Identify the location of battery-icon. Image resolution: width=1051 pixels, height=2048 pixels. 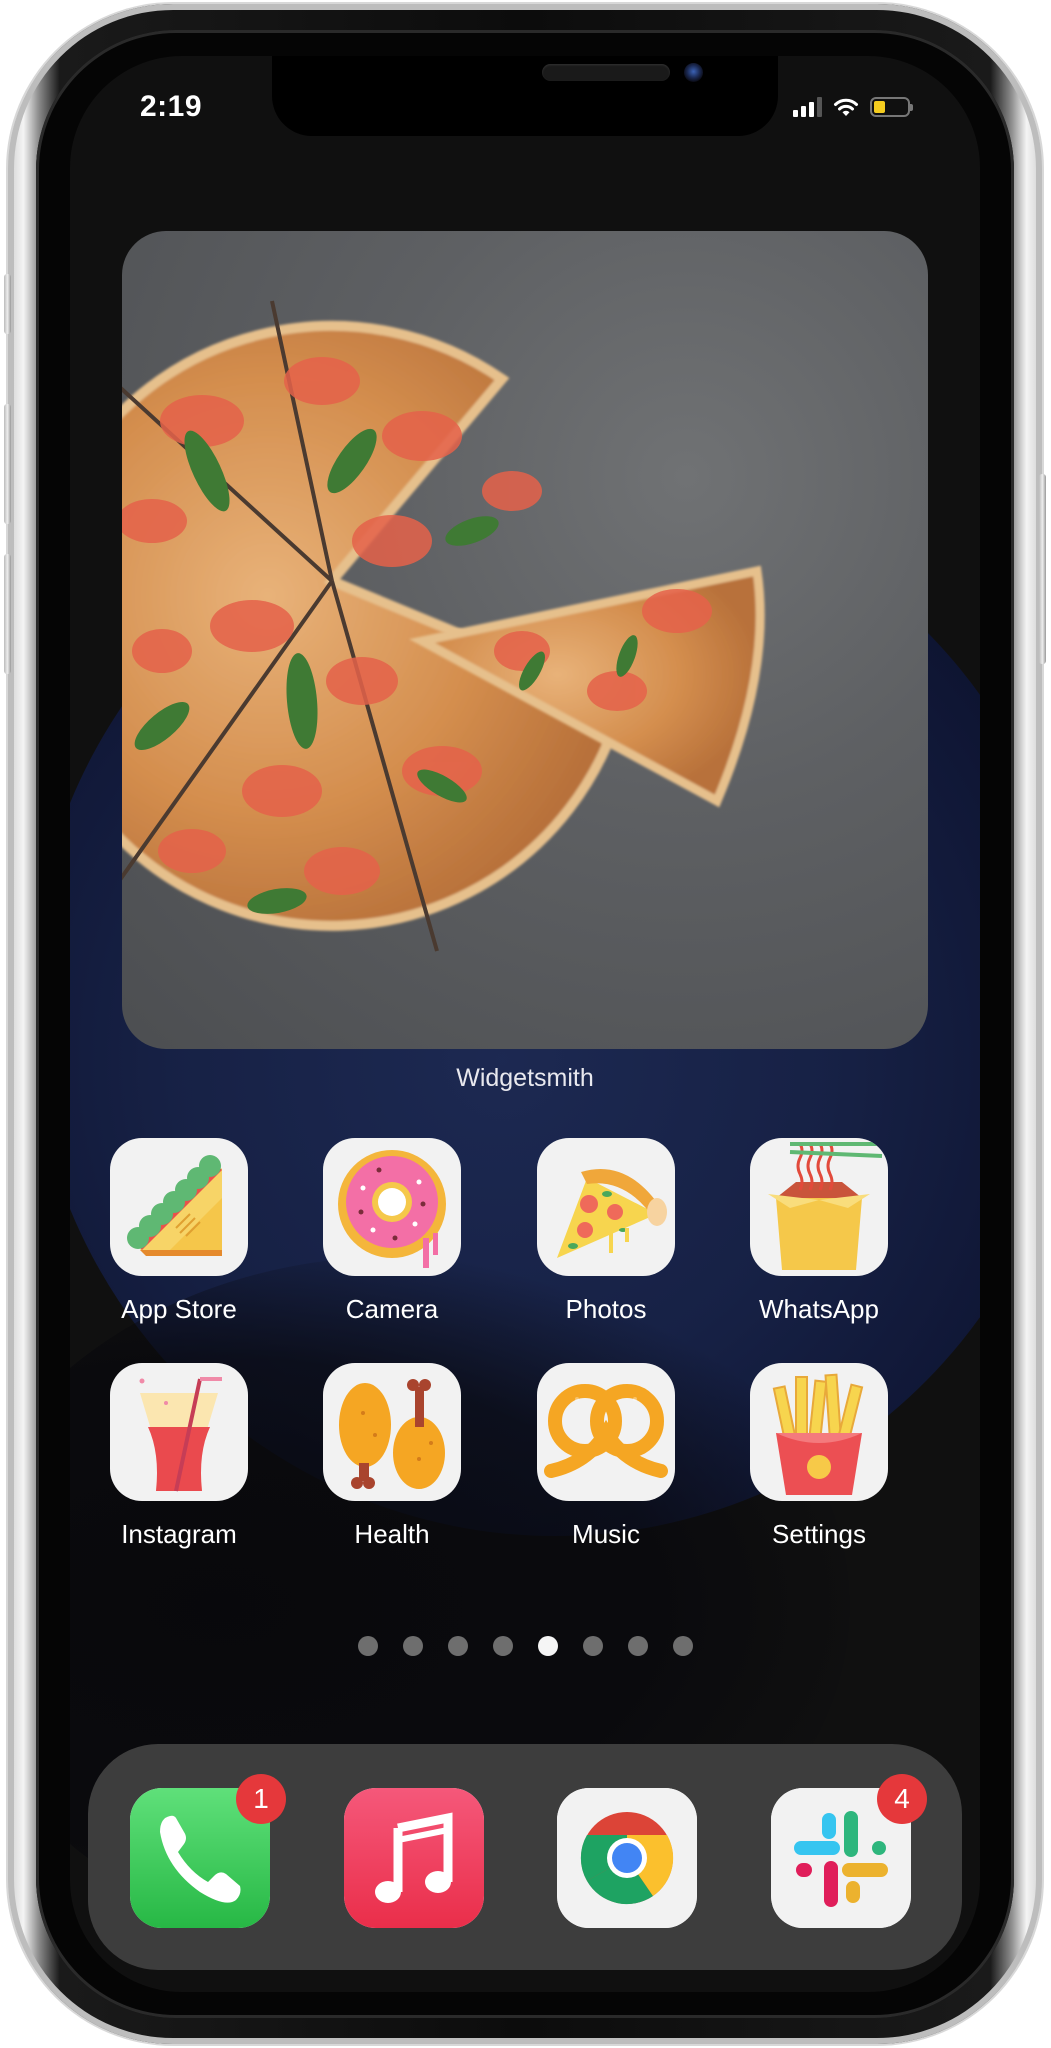
(891, 107).